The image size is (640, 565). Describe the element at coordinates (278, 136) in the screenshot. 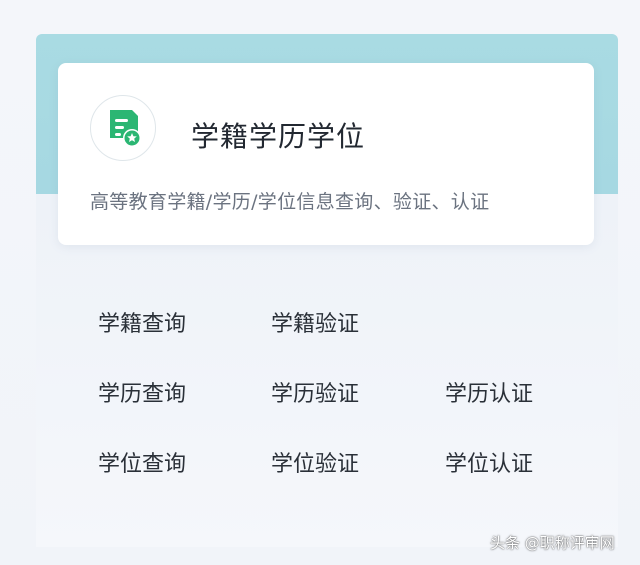

I see `card-title: 学籍学历学位` at that location.